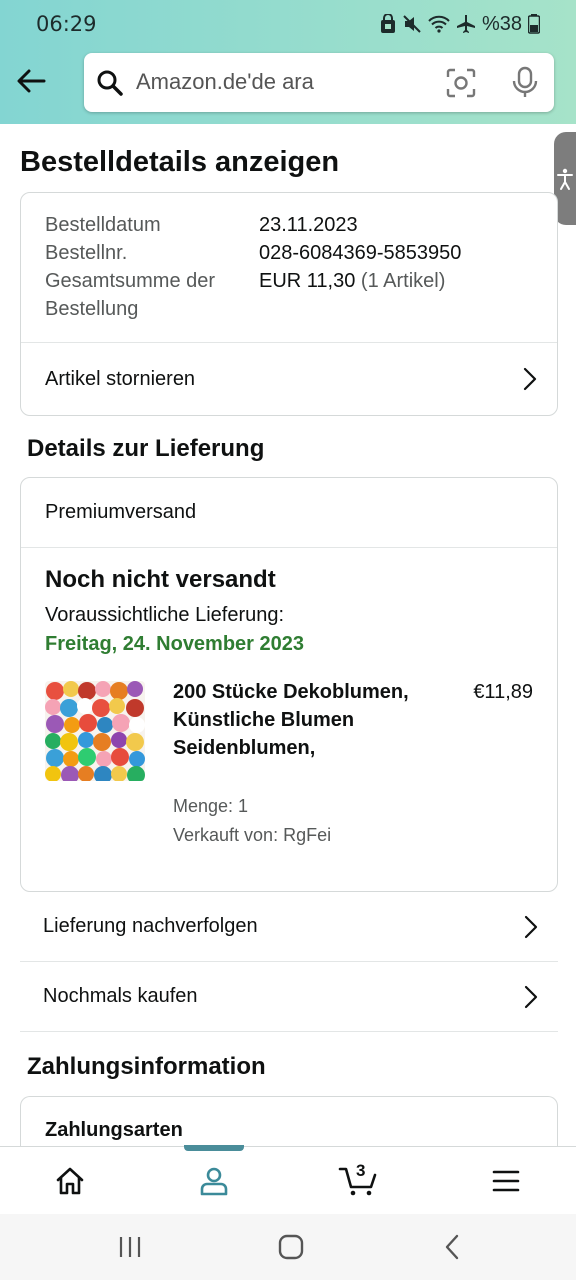 This screenshot has height=1280, width=576. I want to click on cancel-items-label: Artikel stornieren, so click(120, 378).